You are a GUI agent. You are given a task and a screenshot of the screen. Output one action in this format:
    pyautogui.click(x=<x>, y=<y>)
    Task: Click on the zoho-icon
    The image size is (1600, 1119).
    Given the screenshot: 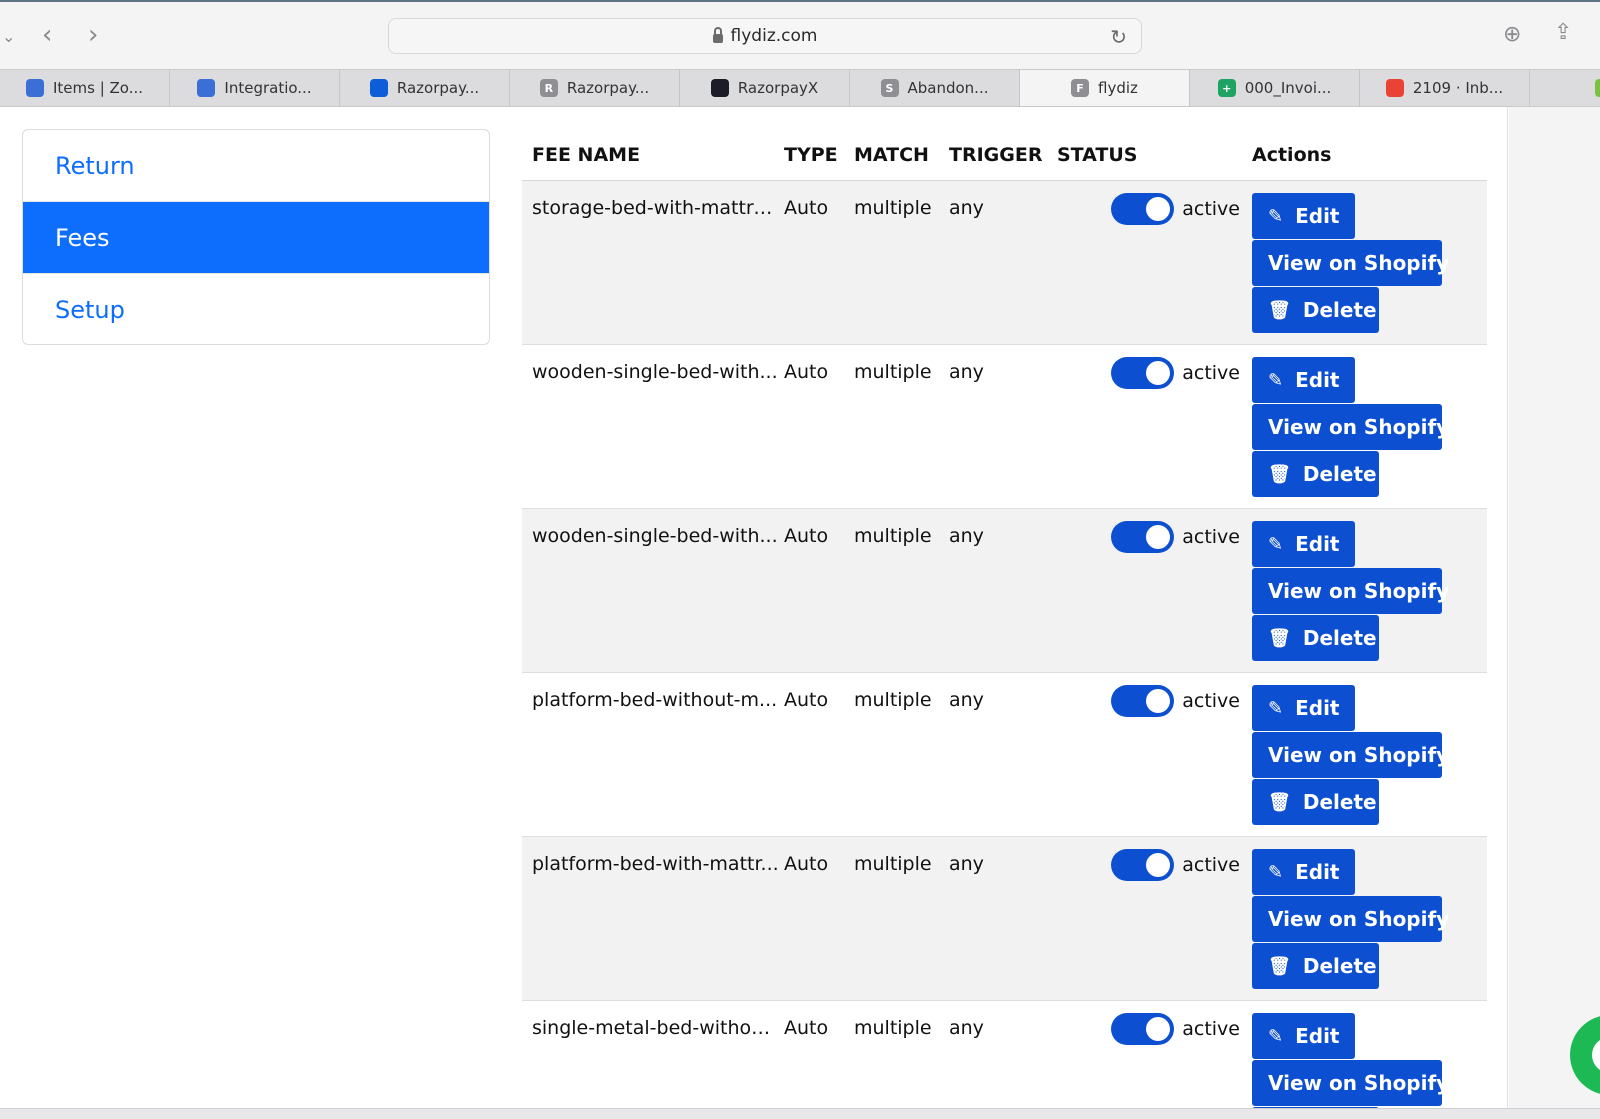 What is the action you would take?
    pyautogui.click(x=206, y=88)
    